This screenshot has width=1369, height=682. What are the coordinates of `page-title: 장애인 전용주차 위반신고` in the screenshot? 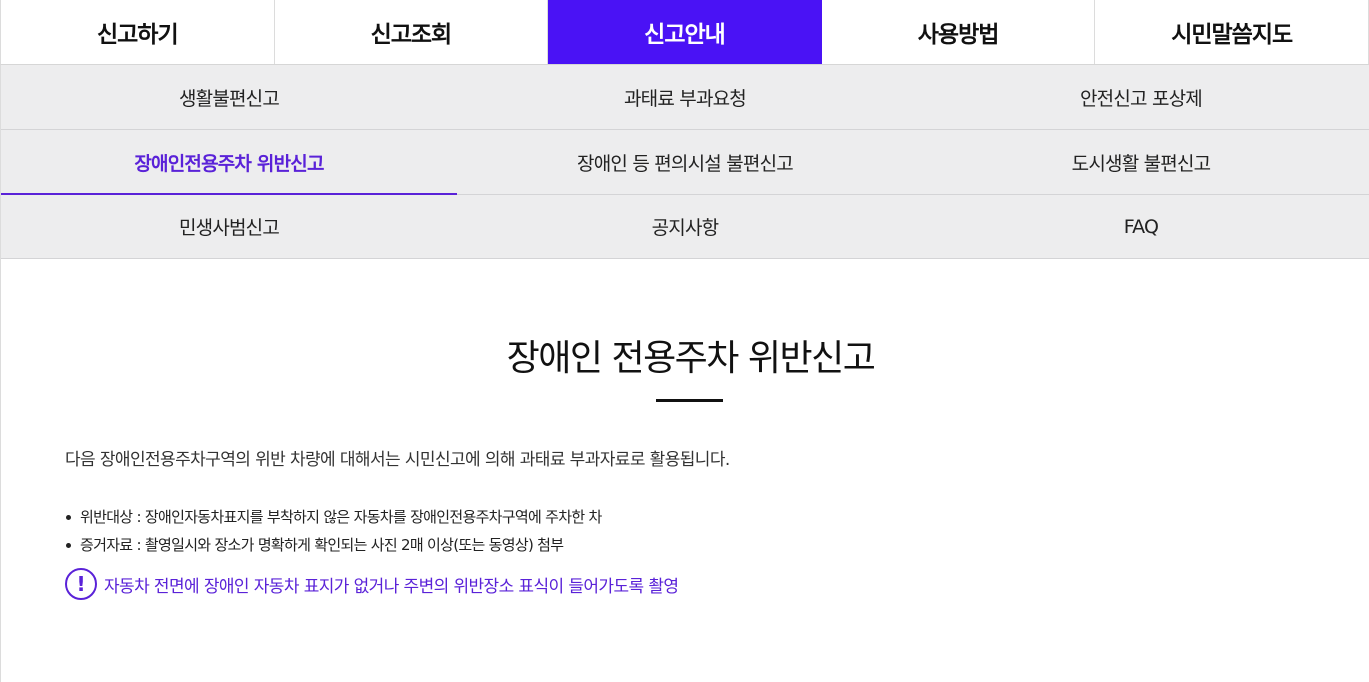 It's located at (691, 358).